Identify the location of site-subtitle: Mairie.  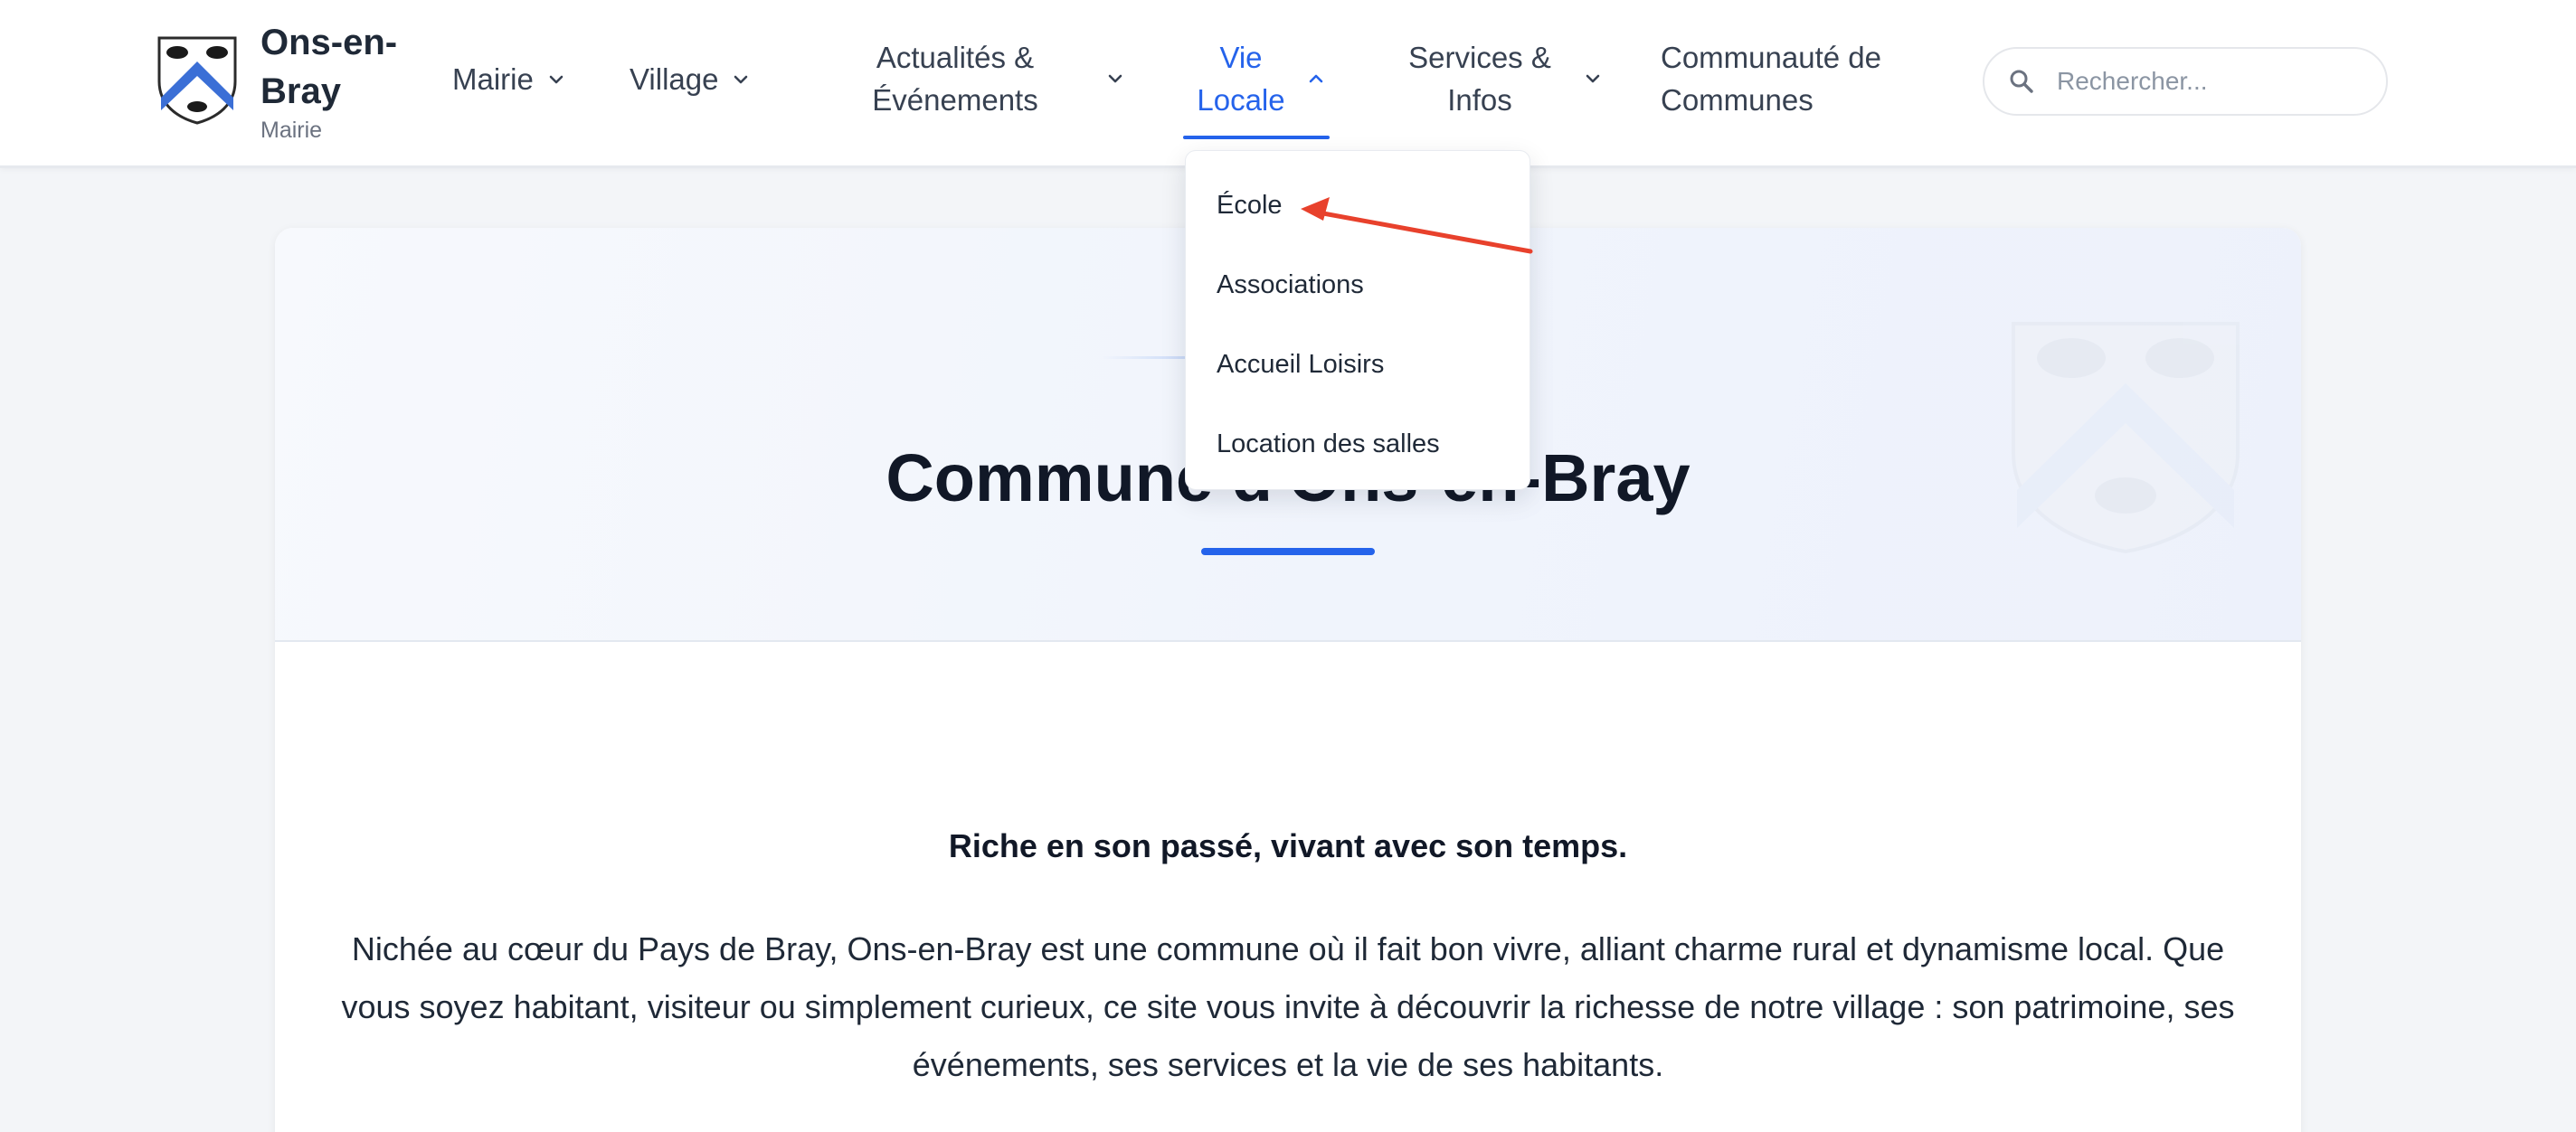
(291, 130).